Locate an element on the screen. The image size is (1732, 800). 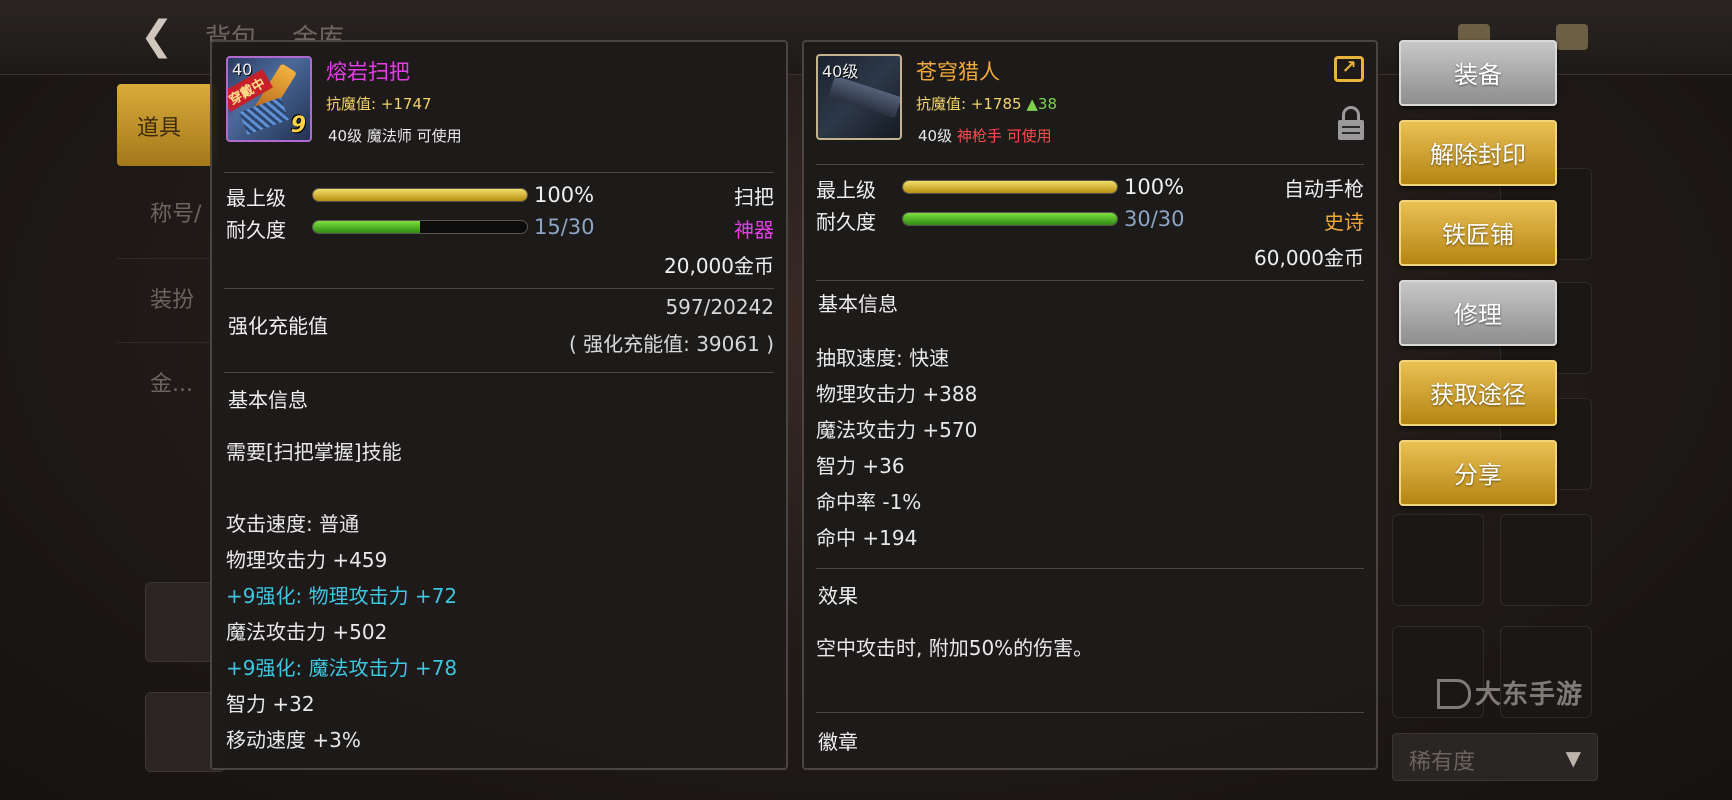
chat-icon is located at coordinates (1572, 37).